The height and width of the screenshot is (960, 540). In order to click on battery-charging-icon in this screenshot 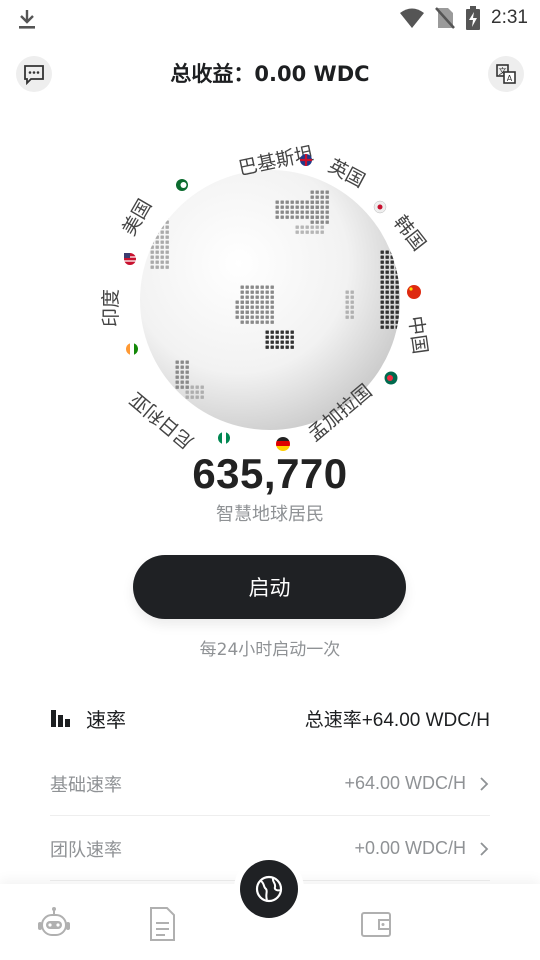, I will do `click(473, 18)`.